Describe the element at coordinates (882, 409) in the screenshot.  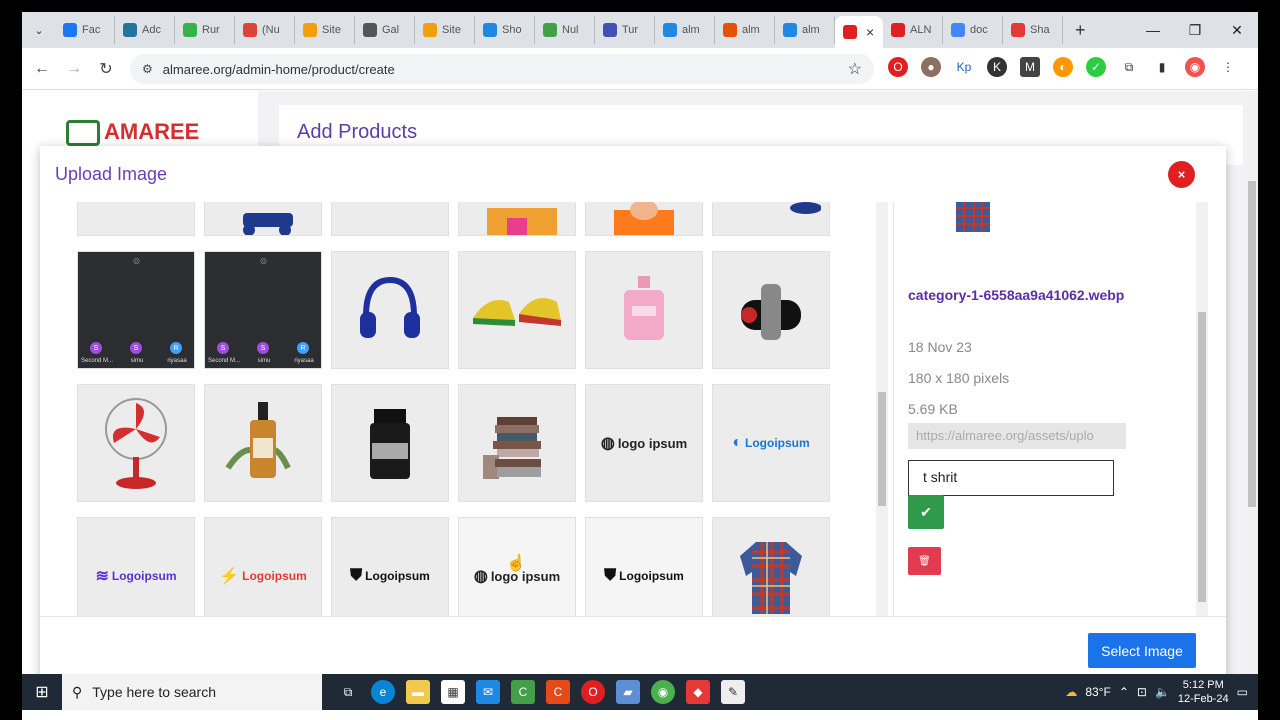
I see `grid-scrollbar` at that location.